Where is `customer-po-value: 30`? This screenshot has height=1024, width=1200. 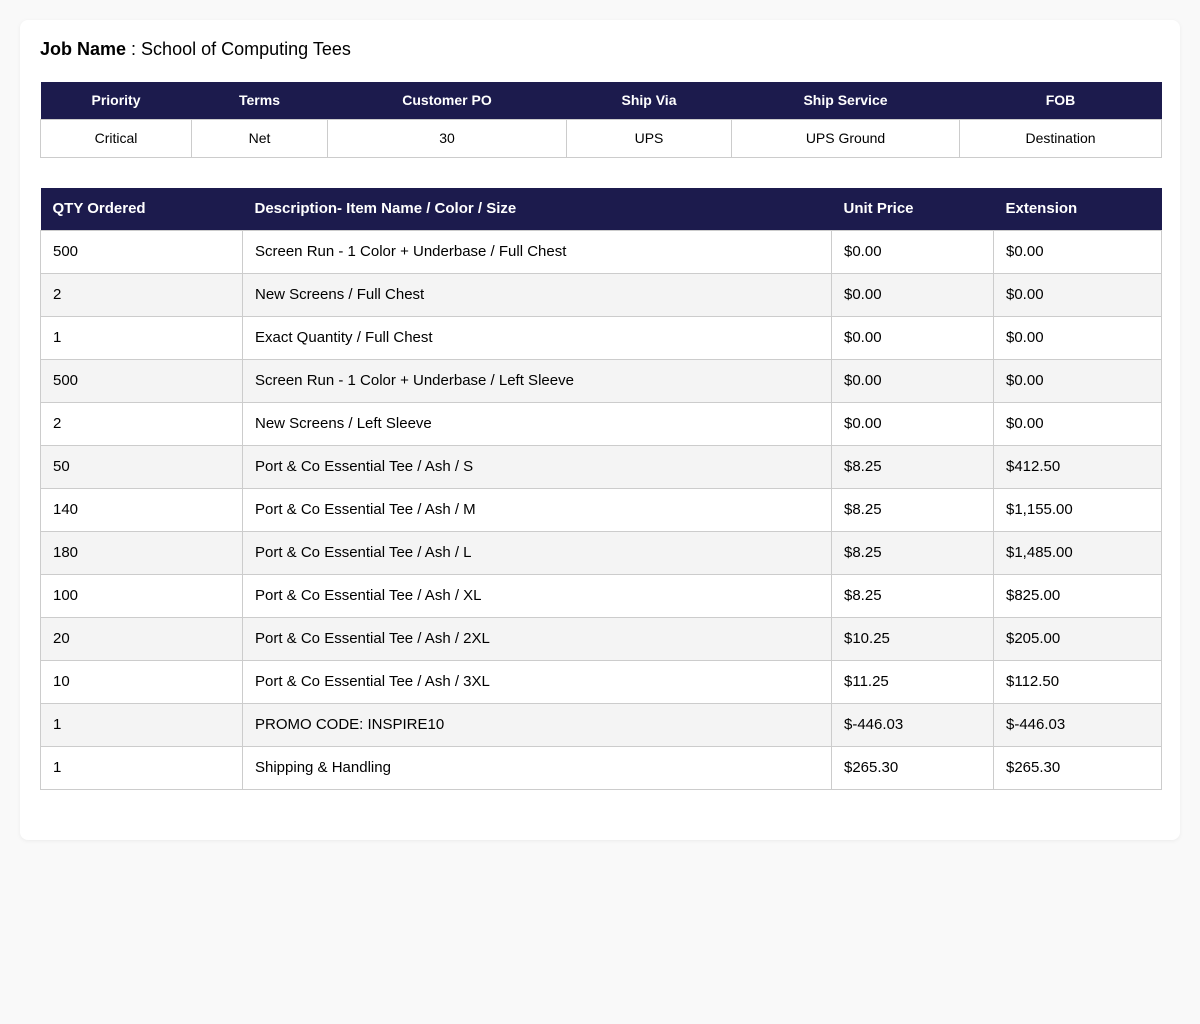 customer-po-value: 30 is located at coordinates (447, 138).